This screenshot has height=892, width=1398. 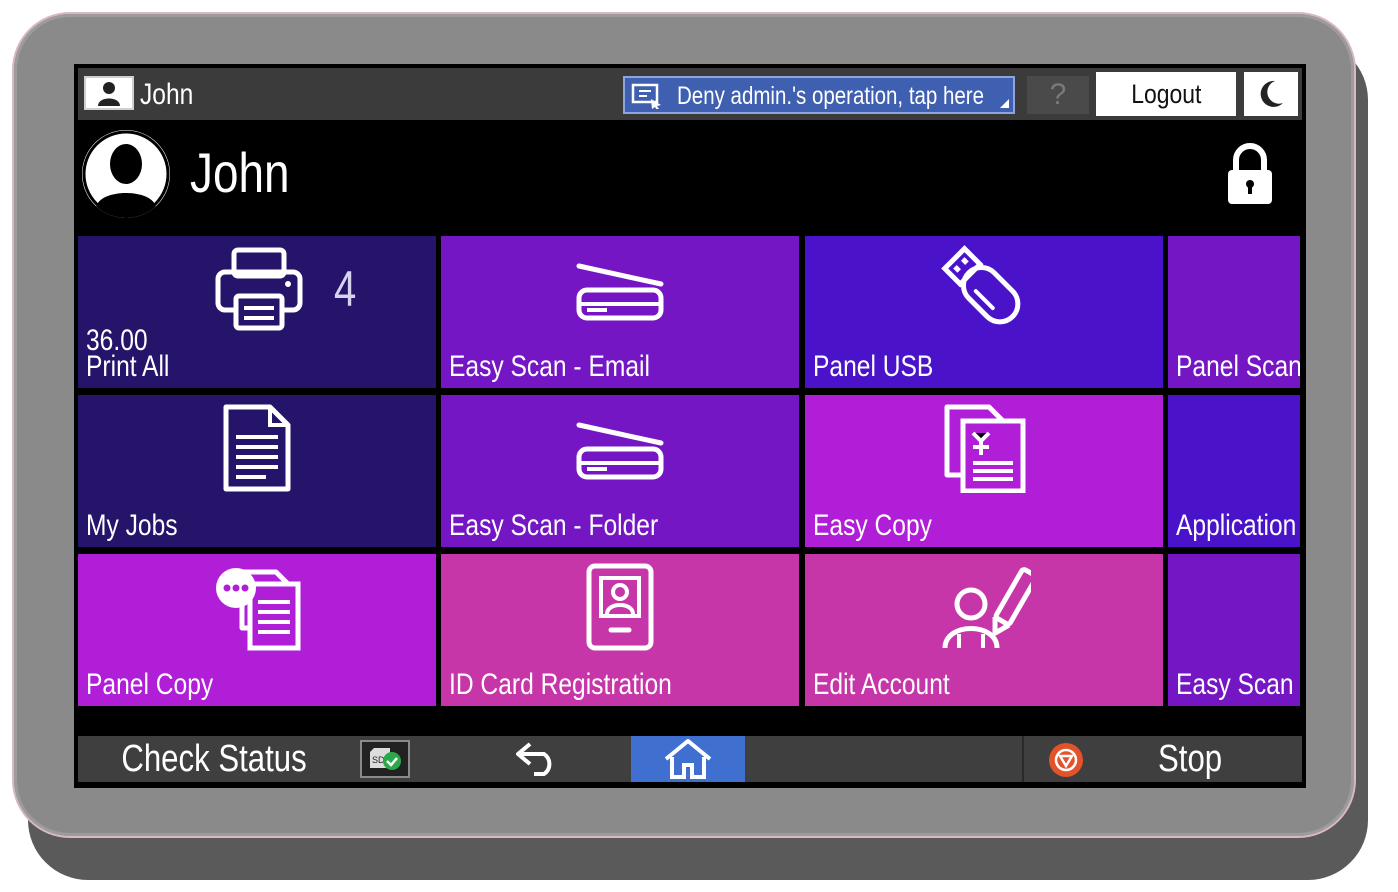 I want to click on bottom-bar: Check Status SD Stop, so click(x=690, y=759).